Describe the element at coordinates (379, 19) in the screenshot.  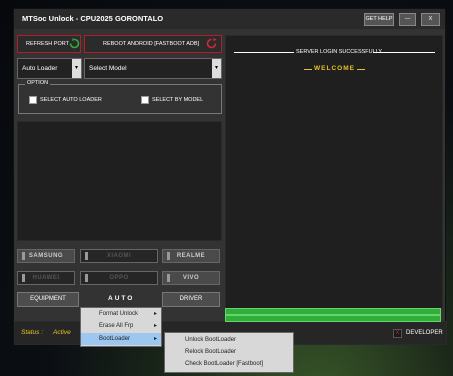
I see `get-help-button: GET HELP` at that location.